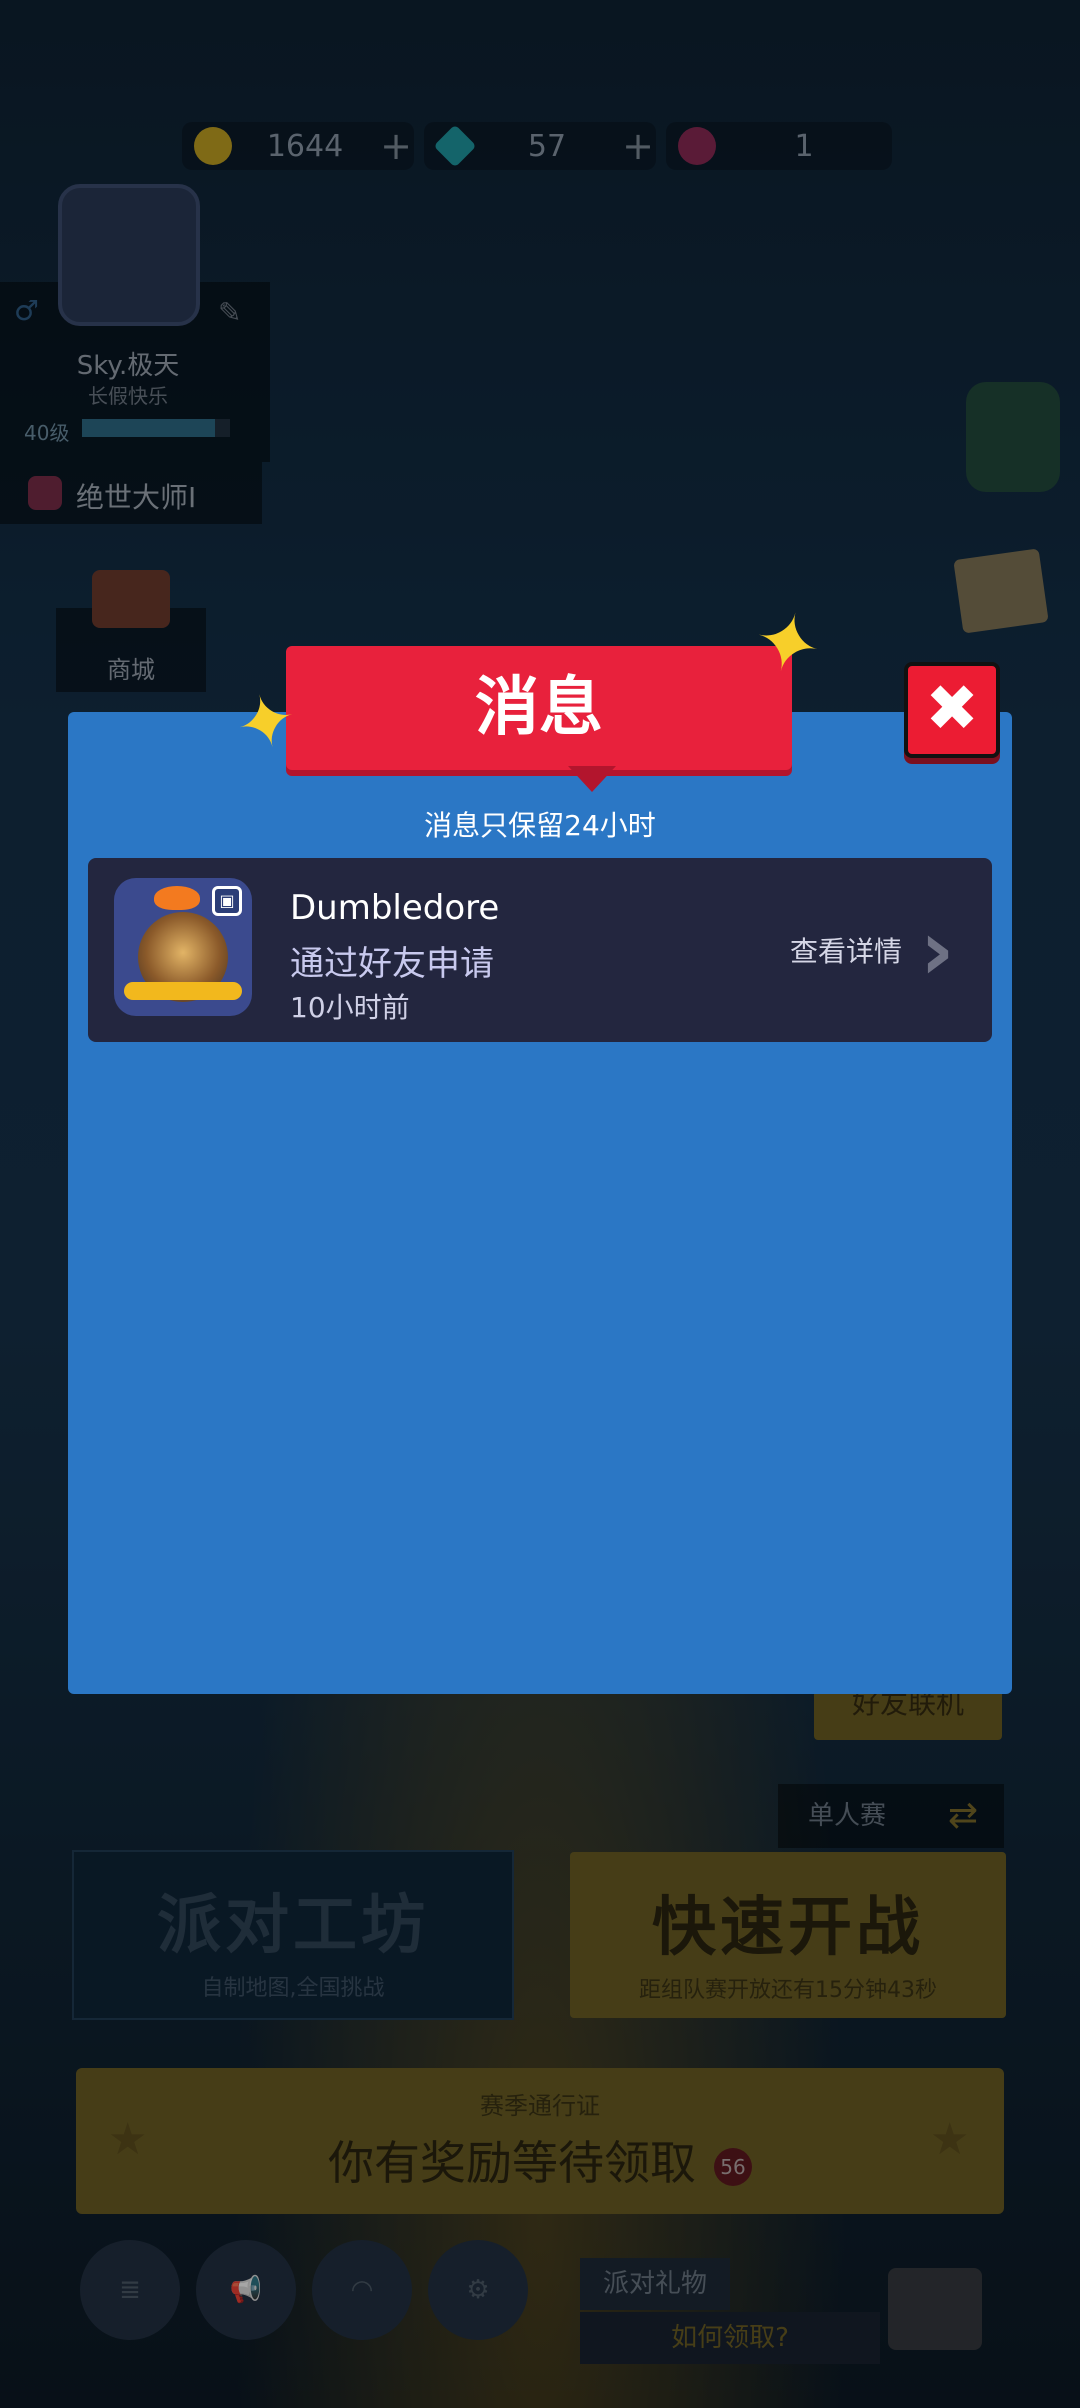 The width and height of the screenshot is (1080, 2408). Describe the element at coordinates (539, 708) in the screenshot. I see `dialog-title: 消息` at that location.